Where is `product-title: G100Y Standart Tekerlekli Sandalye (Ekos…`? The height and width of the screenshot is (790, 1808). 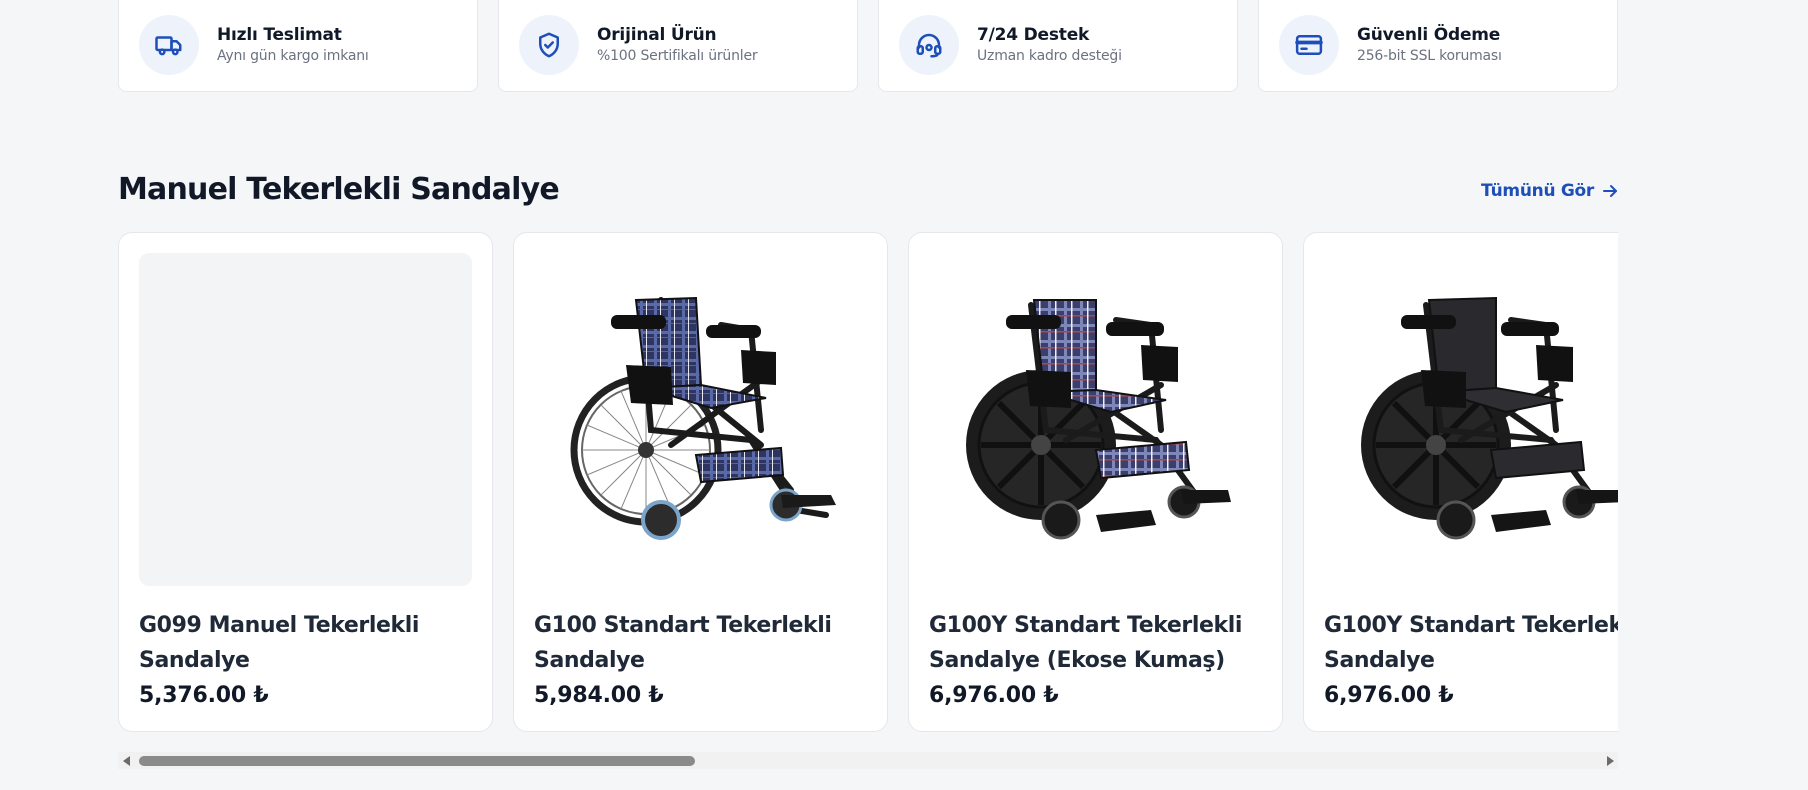 product-title: G100Y Standart Tekerlekli Sandalye (Ekos… is located at coordinates (1095, 643).